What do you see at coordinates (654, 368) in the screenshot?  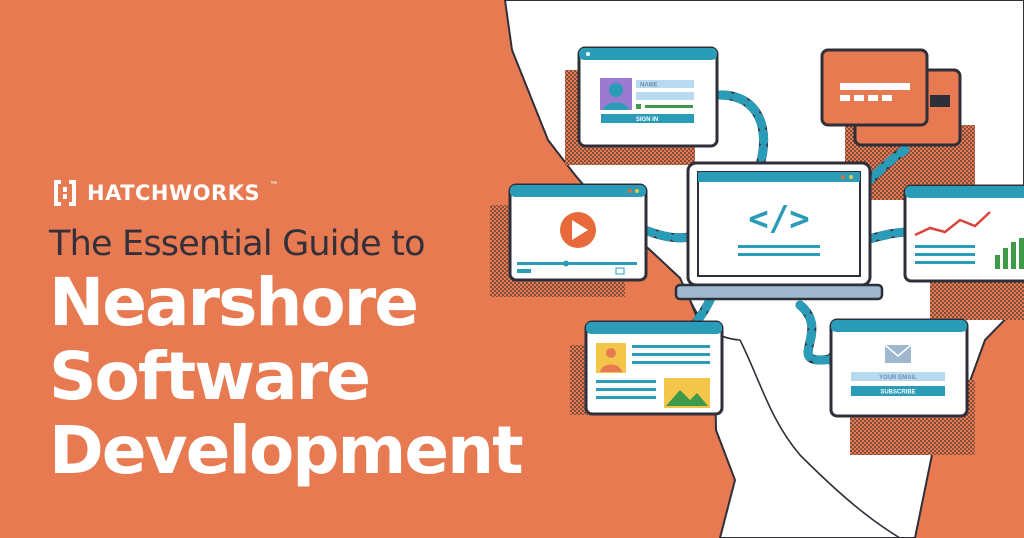 I see `article-card` at bounding box center [654, 368].